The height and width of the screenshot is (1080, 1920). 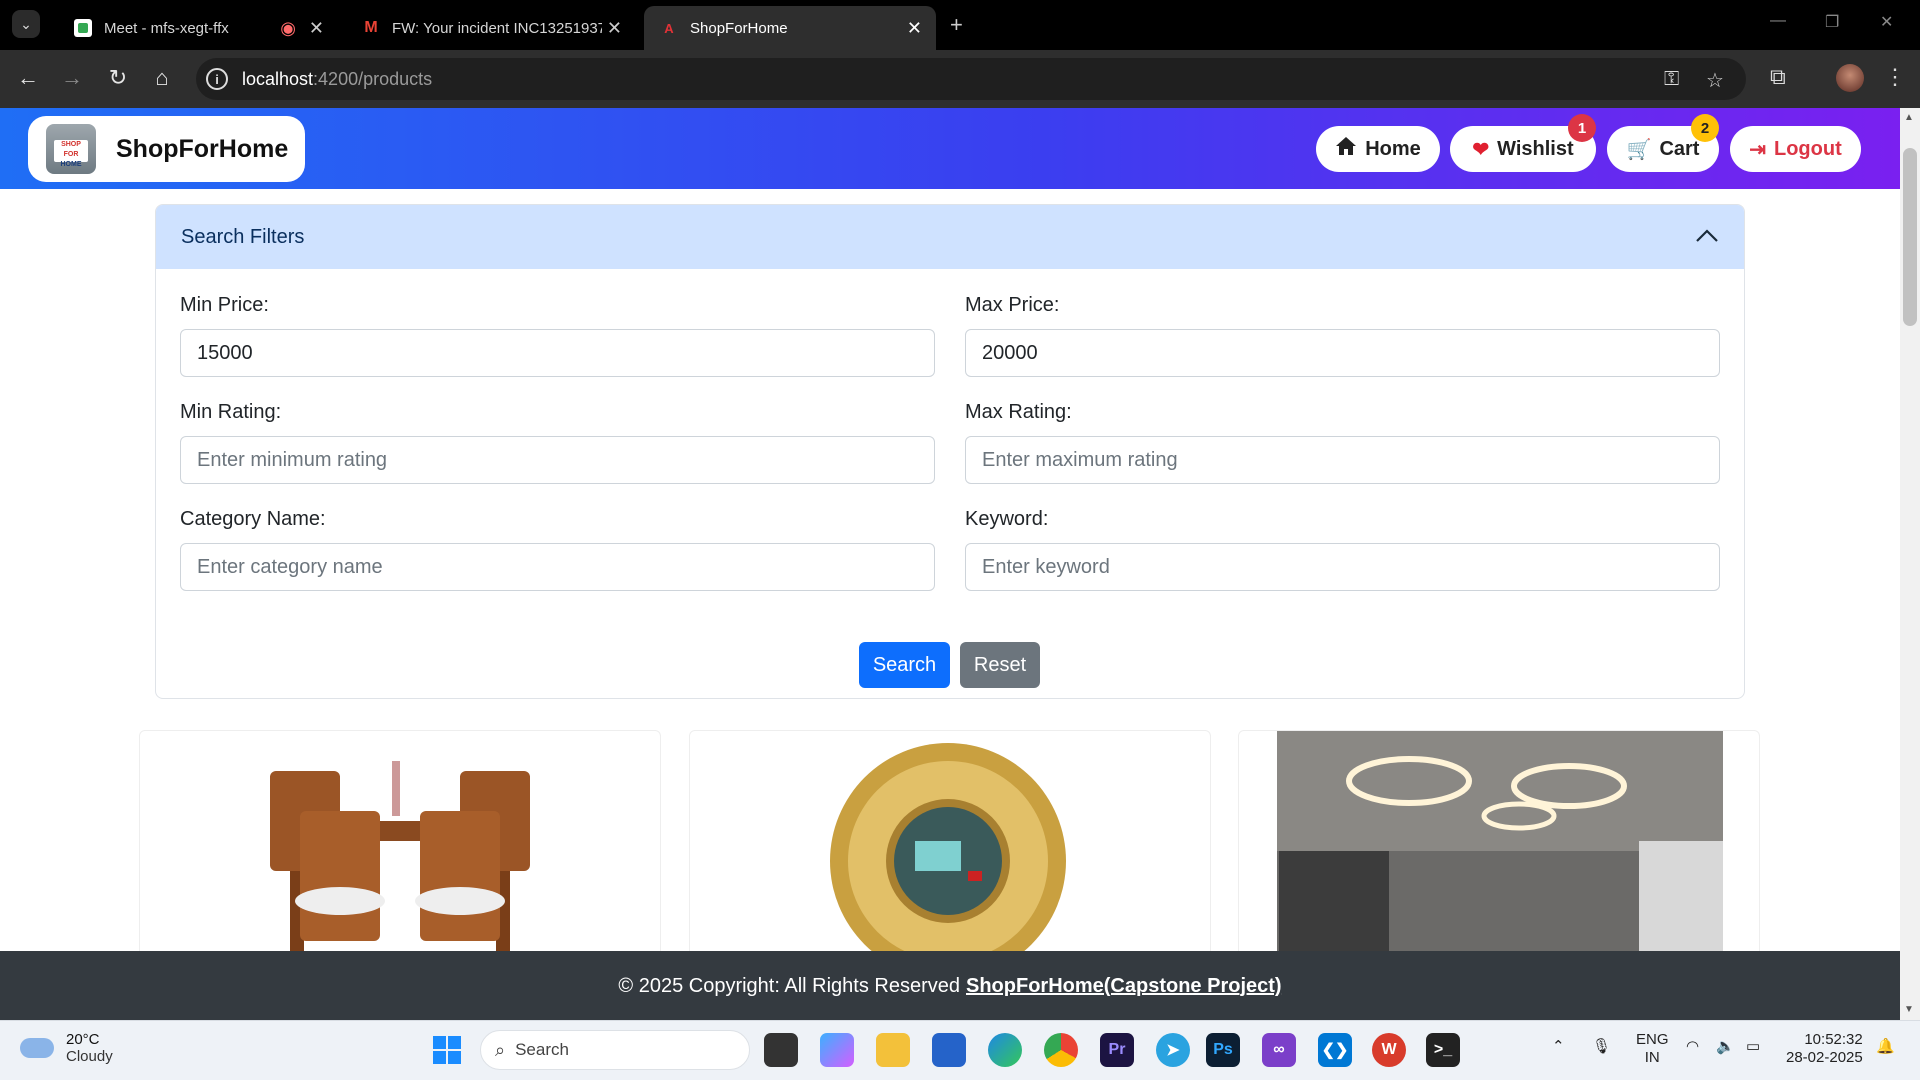 I want to click on page-scrollbar: ▲ ▼, so click(x=1910, y=564).